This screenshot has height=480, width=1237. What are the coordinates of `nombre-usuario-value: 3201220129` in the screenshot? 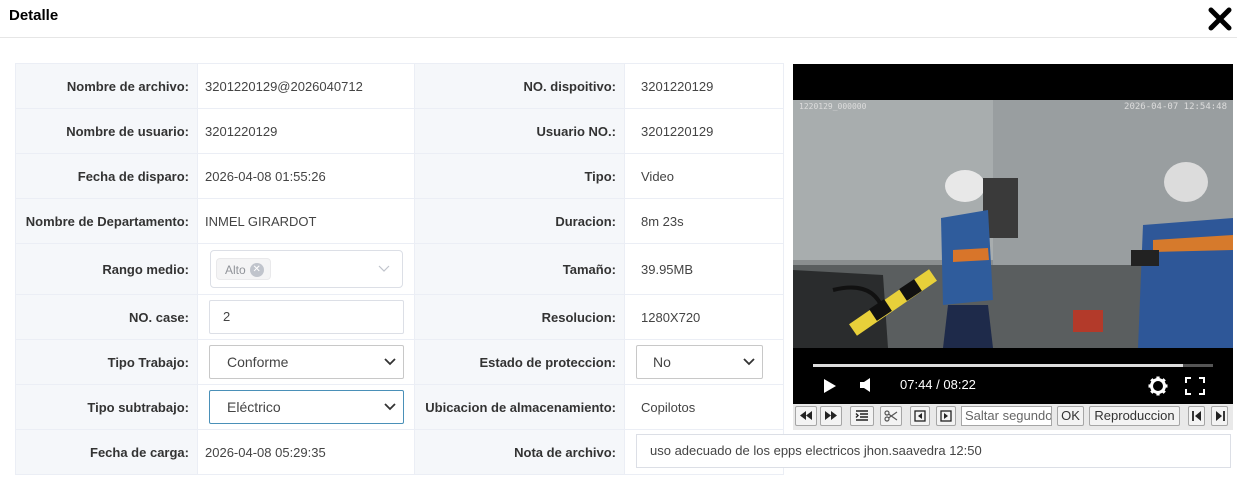 It's located at (241, 131).